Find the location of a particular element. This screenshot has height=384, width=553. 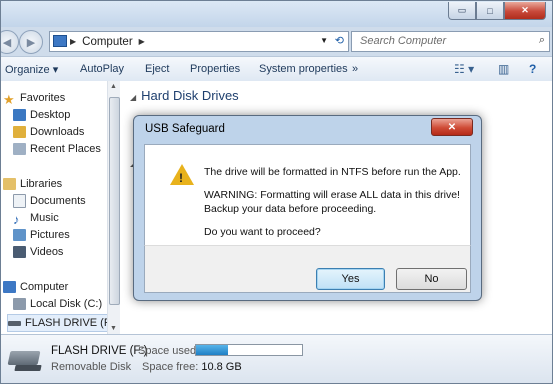

music-icon: ♪ is located at coordinates (16, 219).